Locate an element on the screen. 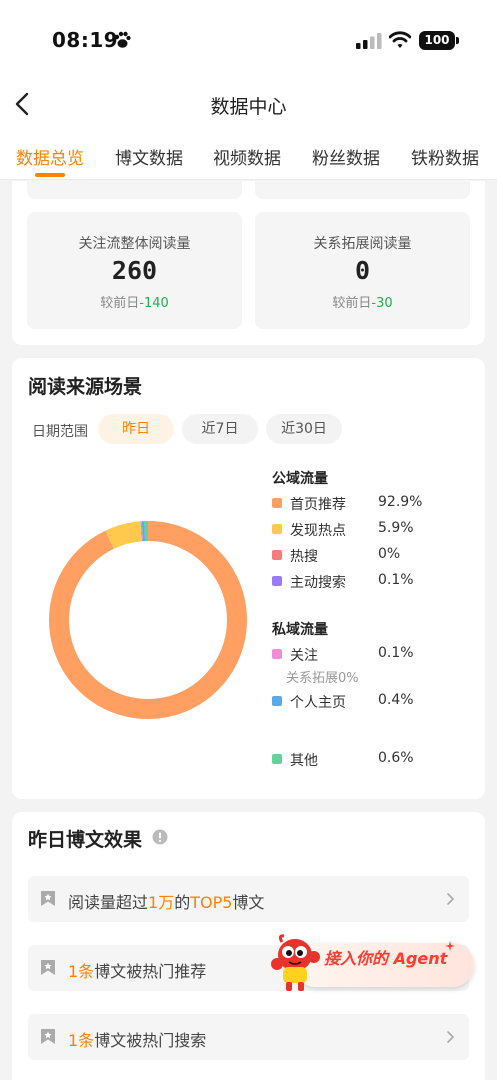 This screenshot has width=497, height=1080. effect-text-part: 博文被热门搜索 is located at coordinates (150, 1040).